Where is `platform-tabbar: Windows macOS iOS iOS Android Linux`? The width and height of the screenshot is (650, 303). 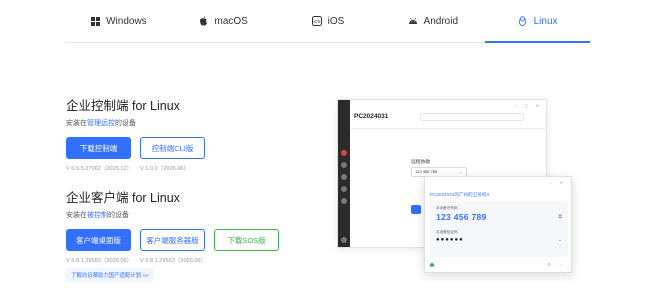
platform-tabbar: Windows macOS iOS iOS Android Linux is located at coordinates (328, 21).